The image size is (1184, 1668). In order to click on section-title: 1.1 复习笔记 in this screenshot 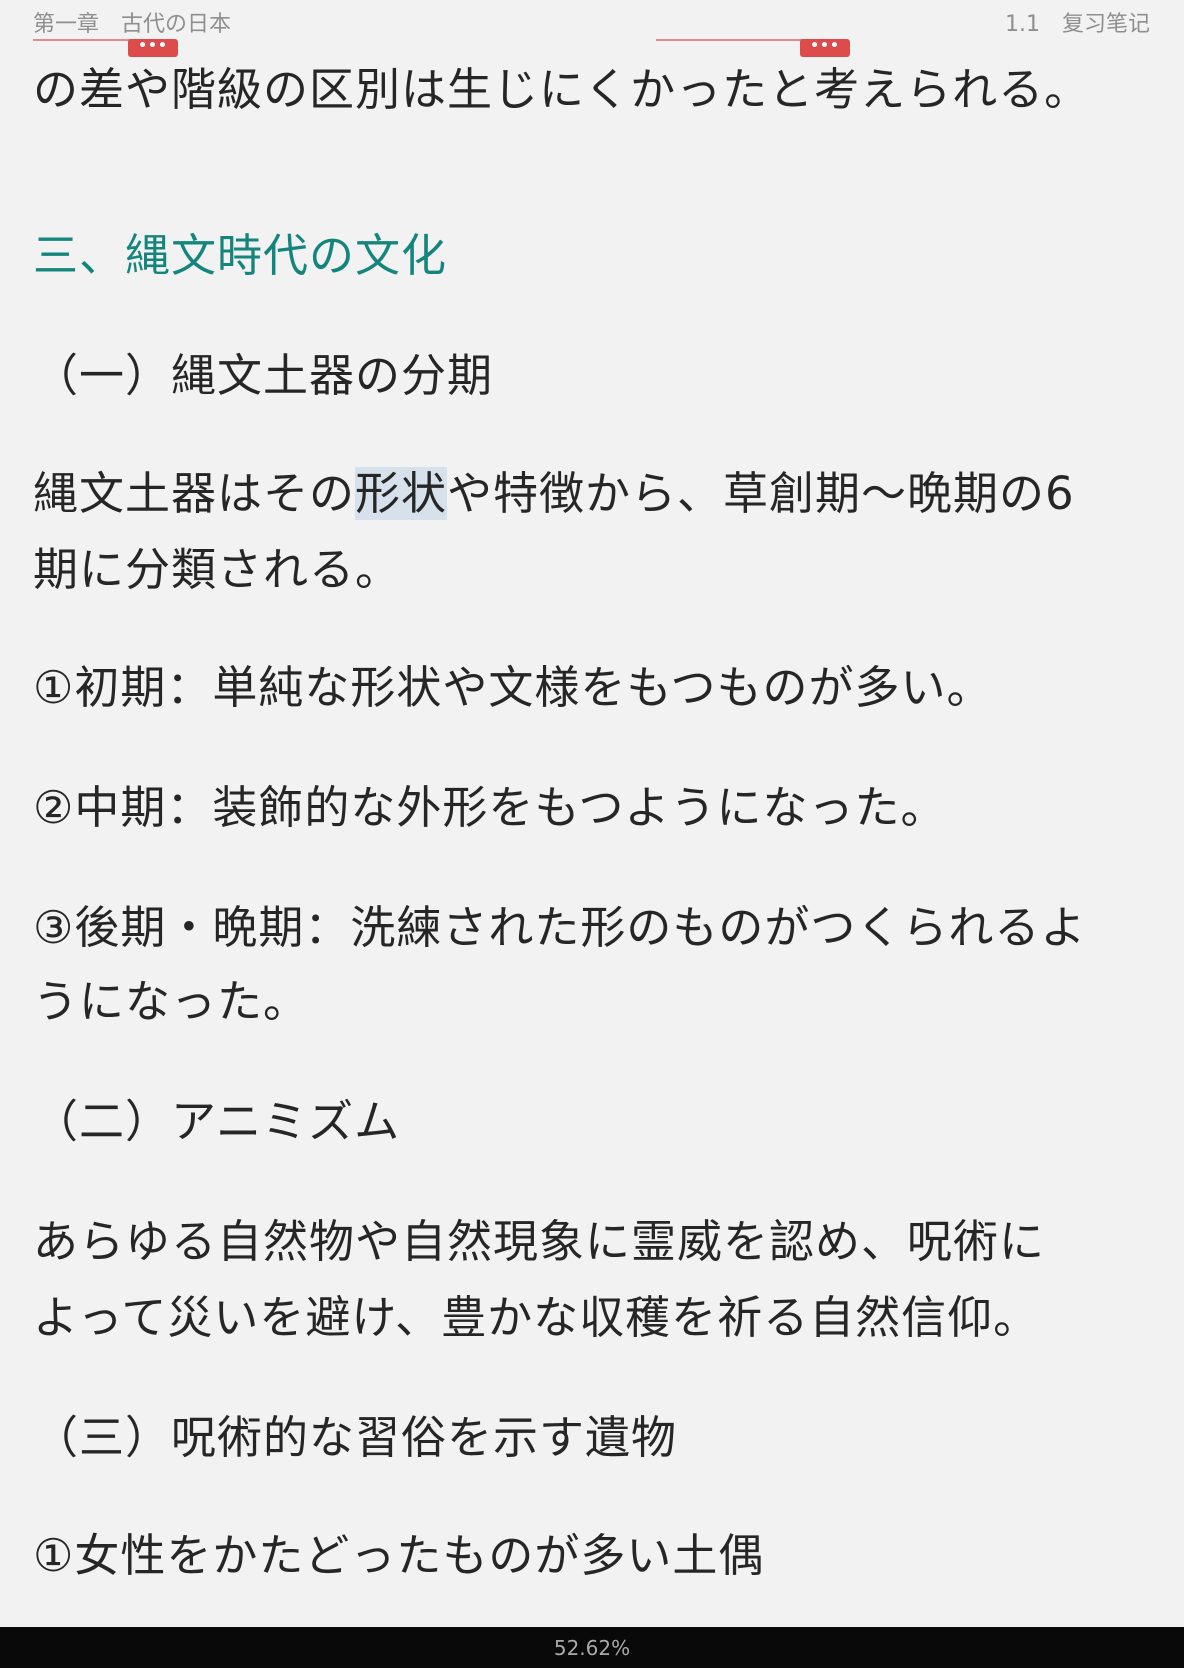, I will do `click(1077, 22)`.